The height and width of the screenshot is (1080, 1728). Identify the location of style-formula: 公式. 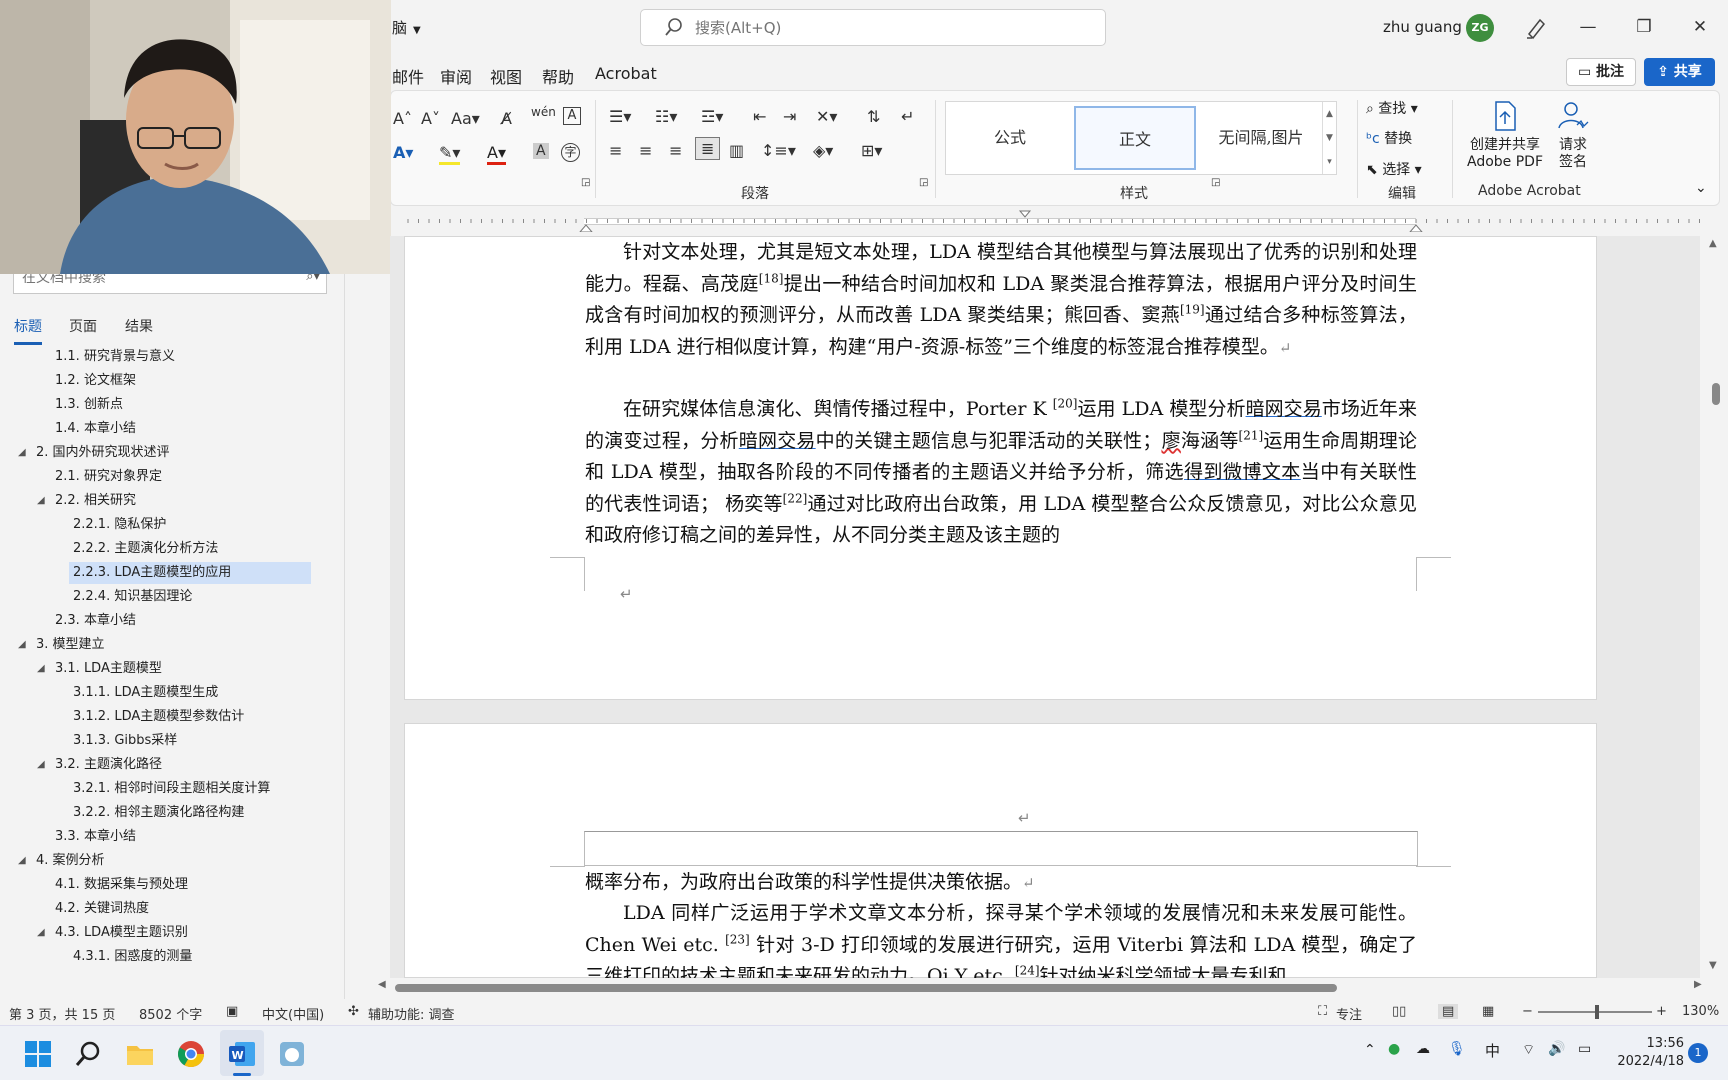
(1010, 138).